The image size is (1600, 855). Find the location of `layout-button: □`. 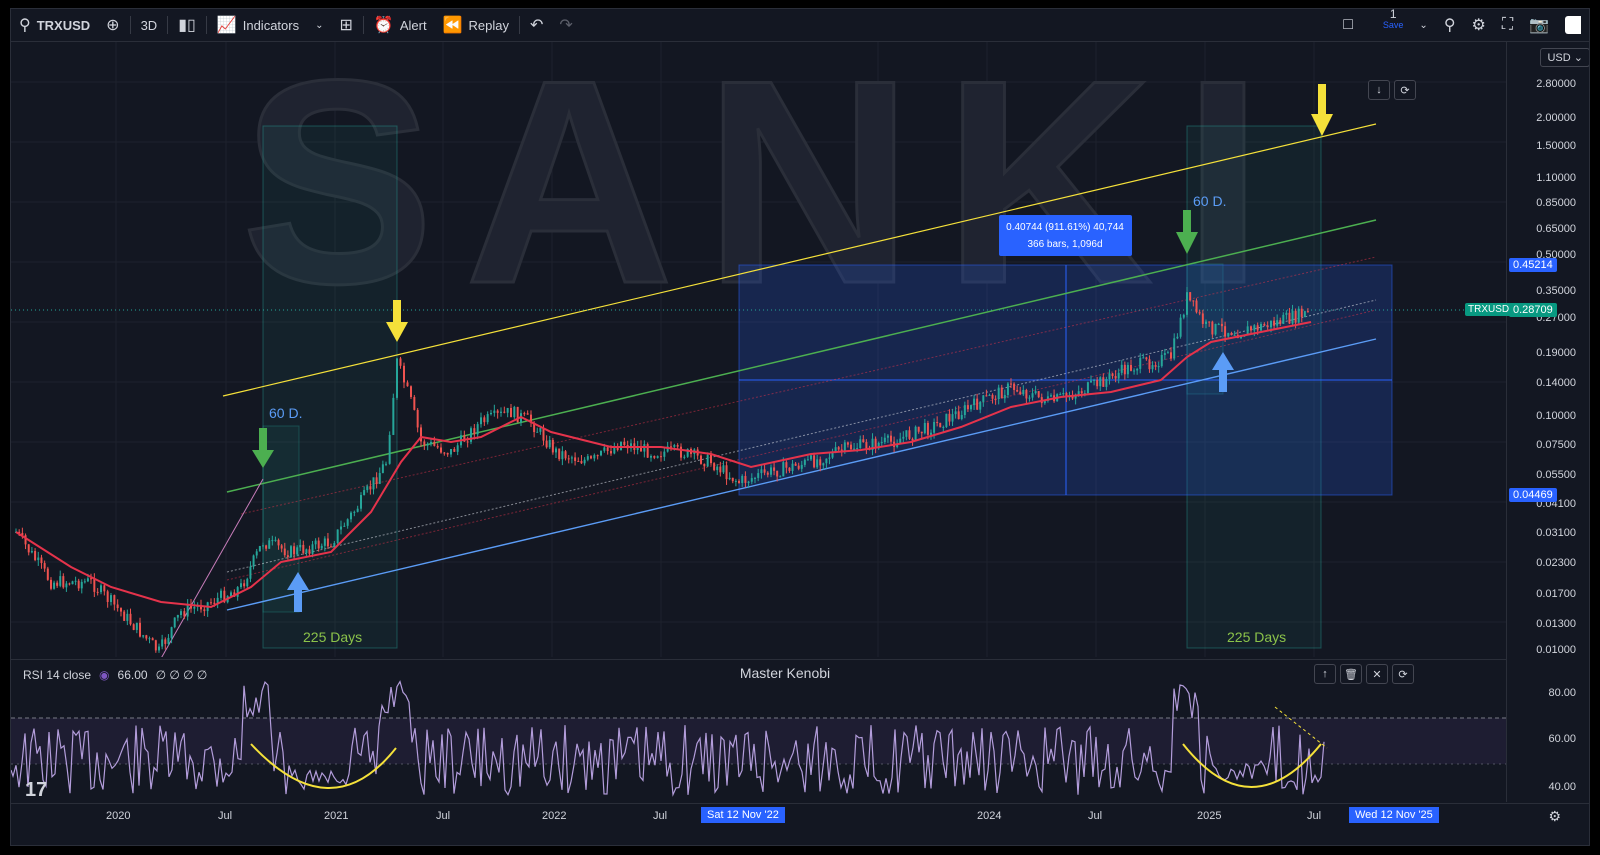

layout-button: □ is located at coordinates (1348, 25).